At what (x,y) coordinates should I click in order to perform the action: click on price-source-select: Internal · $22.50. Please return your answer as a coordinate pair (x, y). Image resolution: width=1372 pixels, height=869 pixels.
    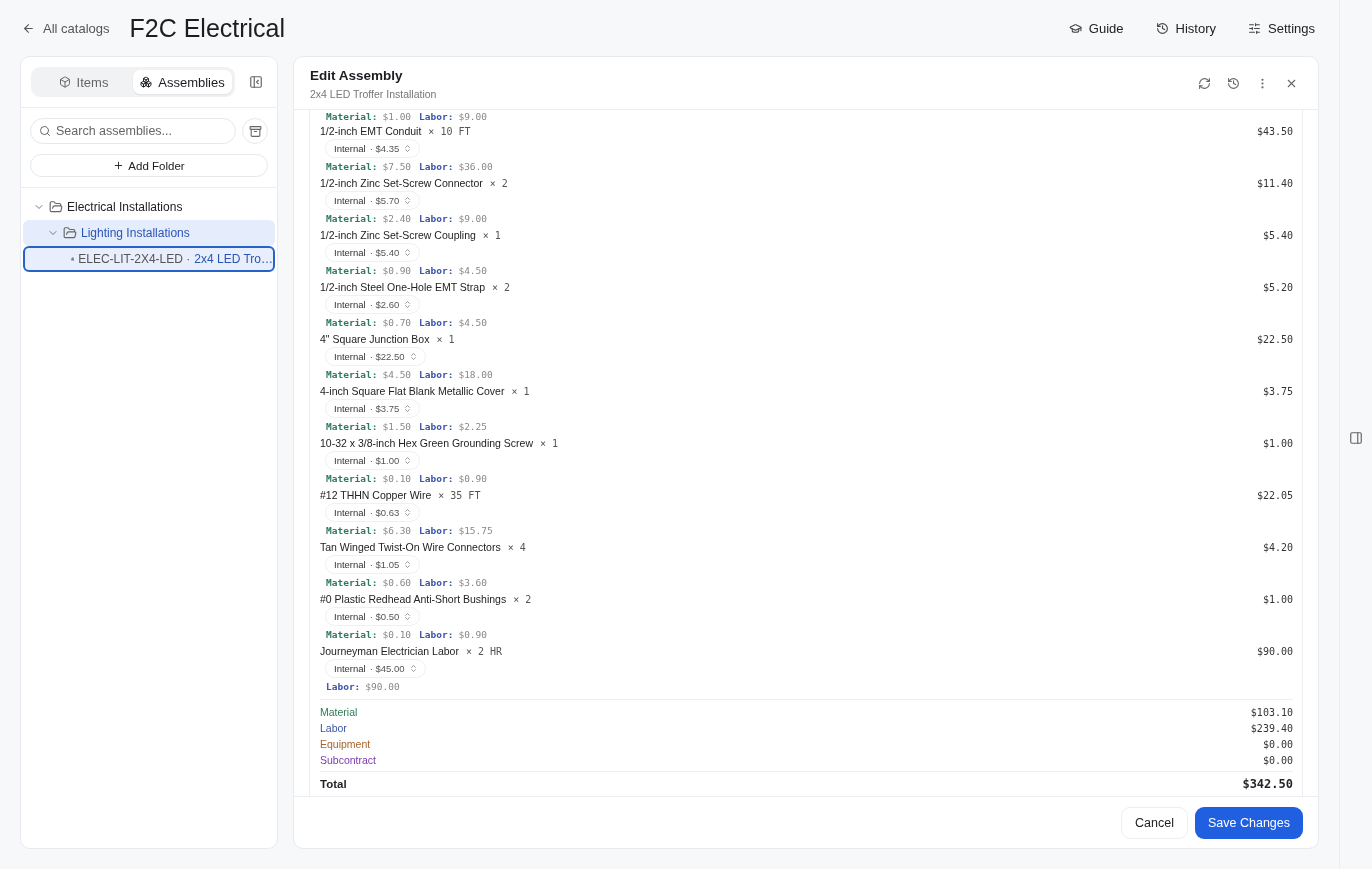
    Looking at the image, I should click on (375, 356).